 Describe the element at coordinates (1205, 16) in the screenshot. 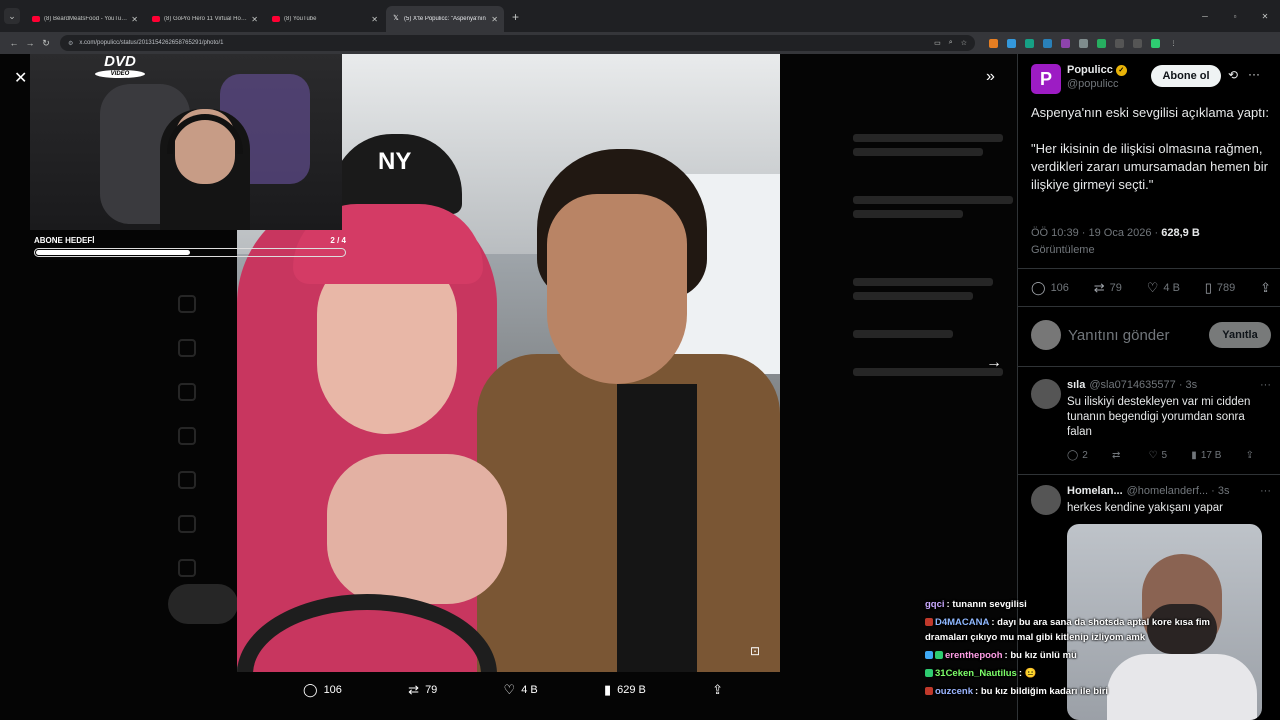

I see `minimize-icon: ─` at that location.